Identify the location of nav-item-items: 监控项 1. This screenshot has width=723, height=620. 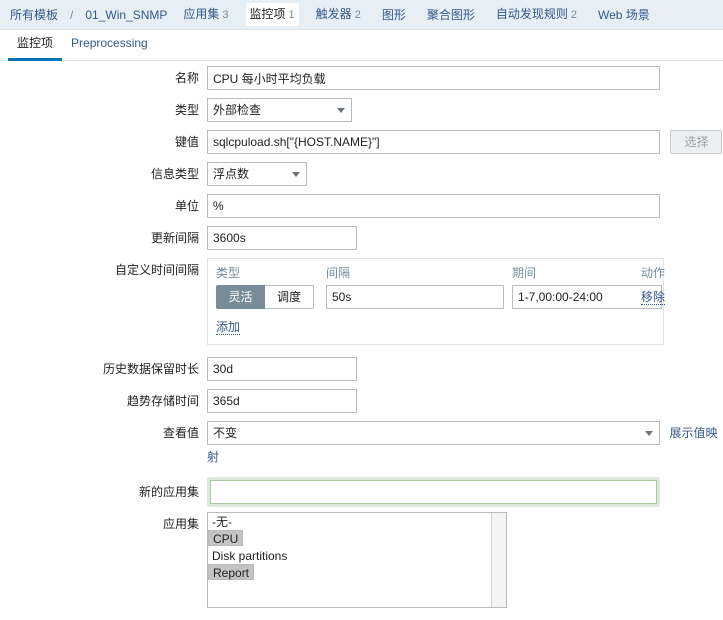
(272, 14).